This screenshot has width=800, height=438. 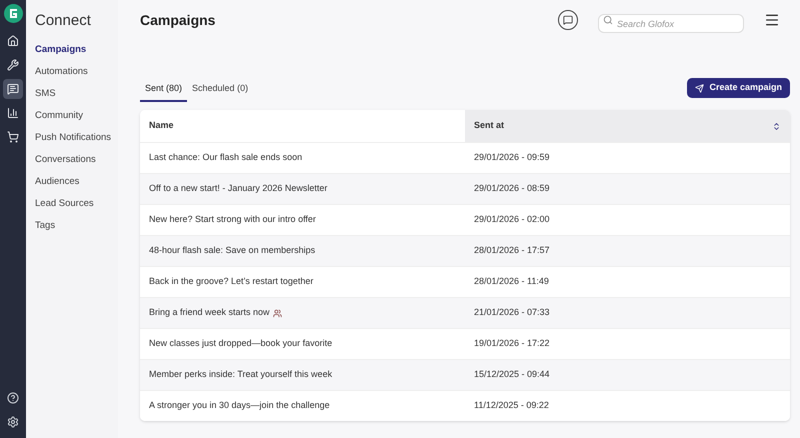 I want to click on table-cell-text: Member perks inside: Treat yourself this week, so click(x=240, y=375).